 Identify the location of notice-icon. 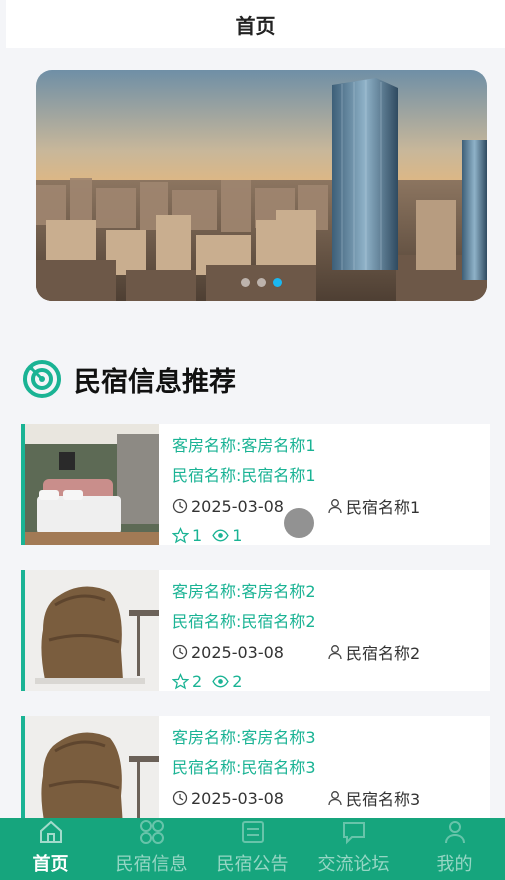
(252, 832).